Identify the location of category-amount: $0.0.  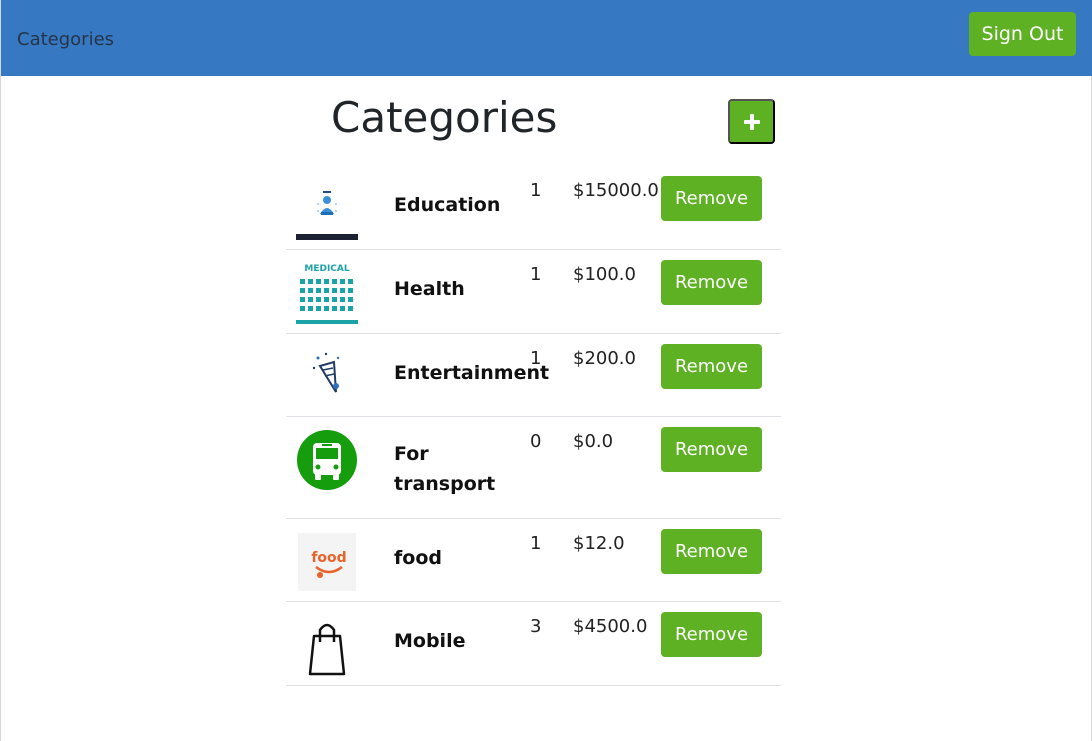
(593, 441).